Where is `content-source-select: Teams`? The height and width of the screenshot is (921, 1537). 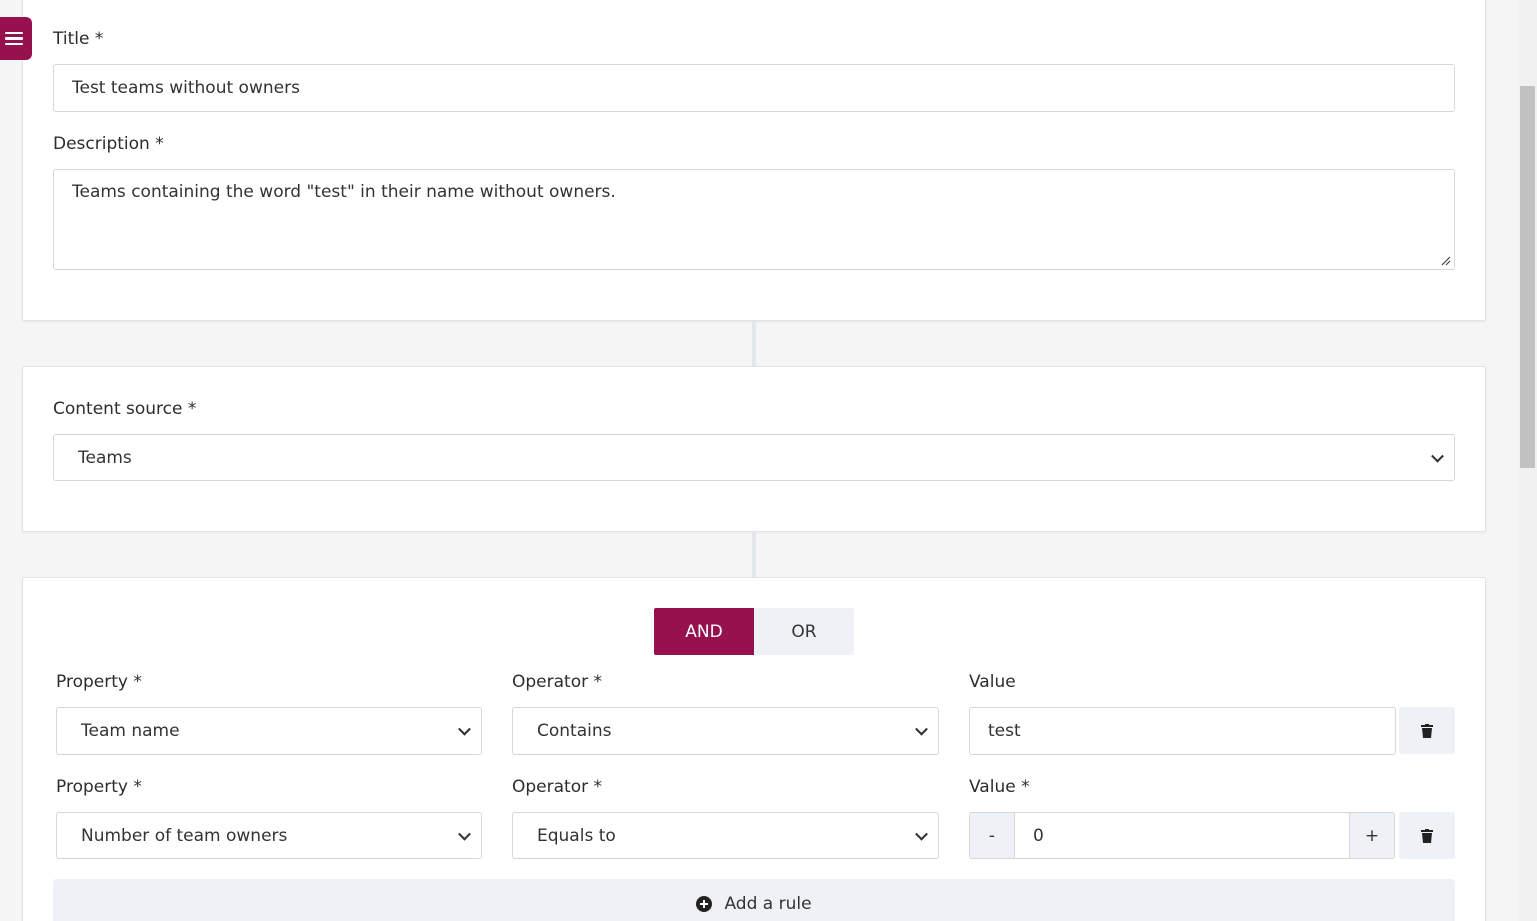 content-source-select: Teams is located at coordinates (754, 457).